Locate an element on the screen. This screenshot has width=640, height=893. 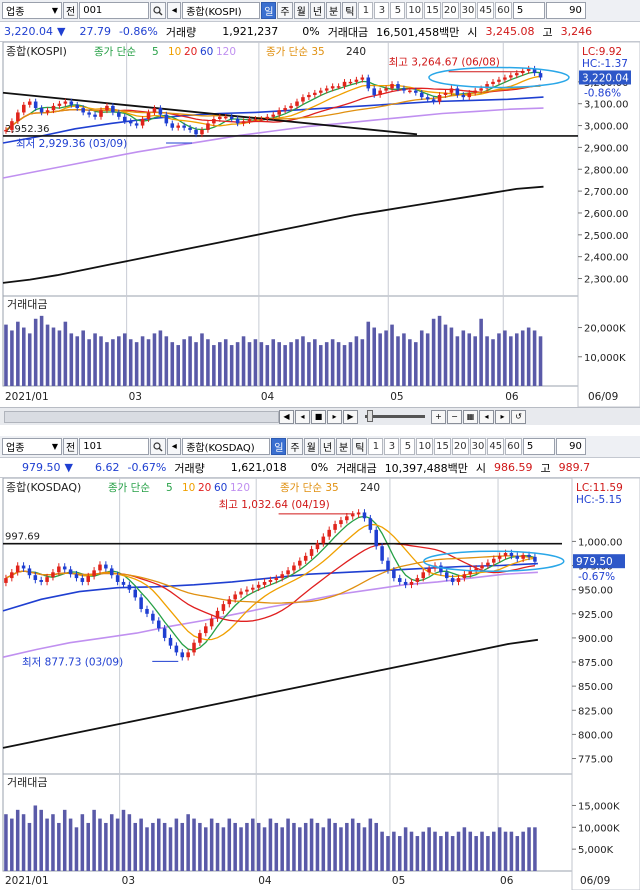
y-tick-label: 800.00 is located at coordinates (595, 735).